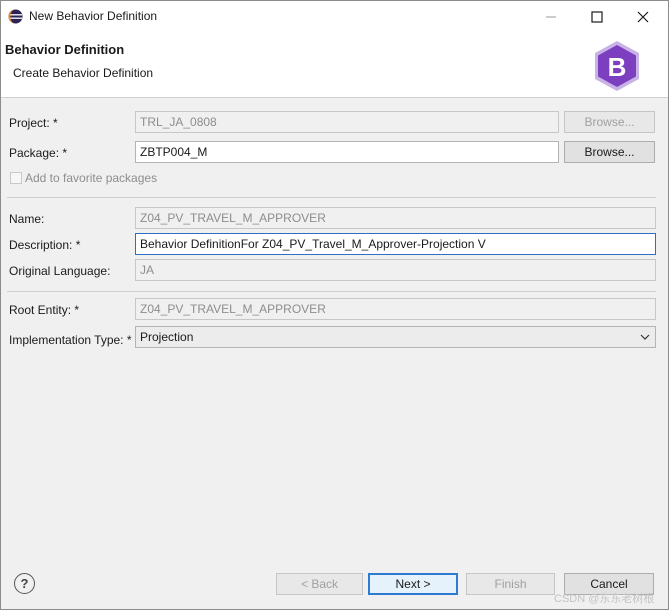  Describe the element at coordinates (395, 309) in the screenshot. I see `root-entity-field: Z04_PV_TRAVEL_M_APPROVER` at that location.